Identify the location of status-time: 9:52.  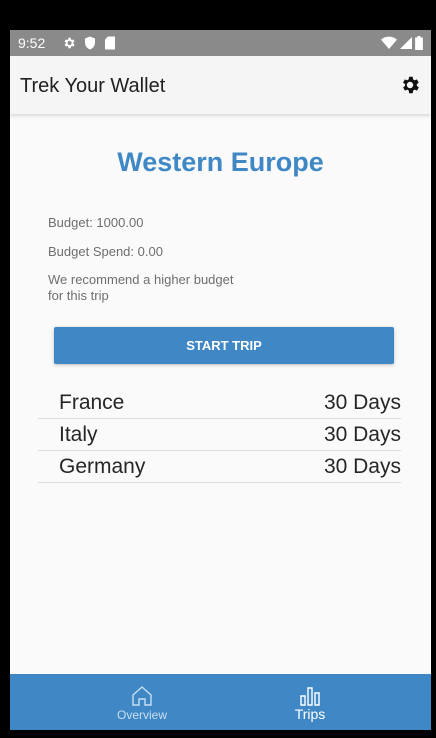
(32, 43).